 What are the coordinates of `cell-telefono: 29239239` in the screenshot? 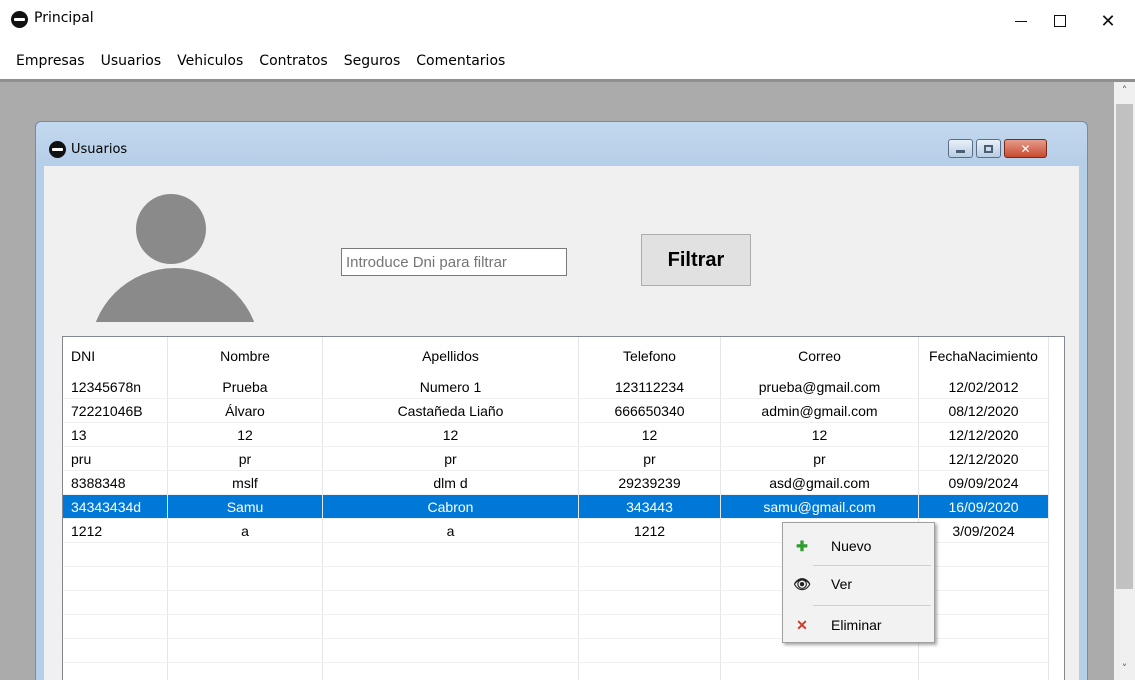 It's located at (650, 482).